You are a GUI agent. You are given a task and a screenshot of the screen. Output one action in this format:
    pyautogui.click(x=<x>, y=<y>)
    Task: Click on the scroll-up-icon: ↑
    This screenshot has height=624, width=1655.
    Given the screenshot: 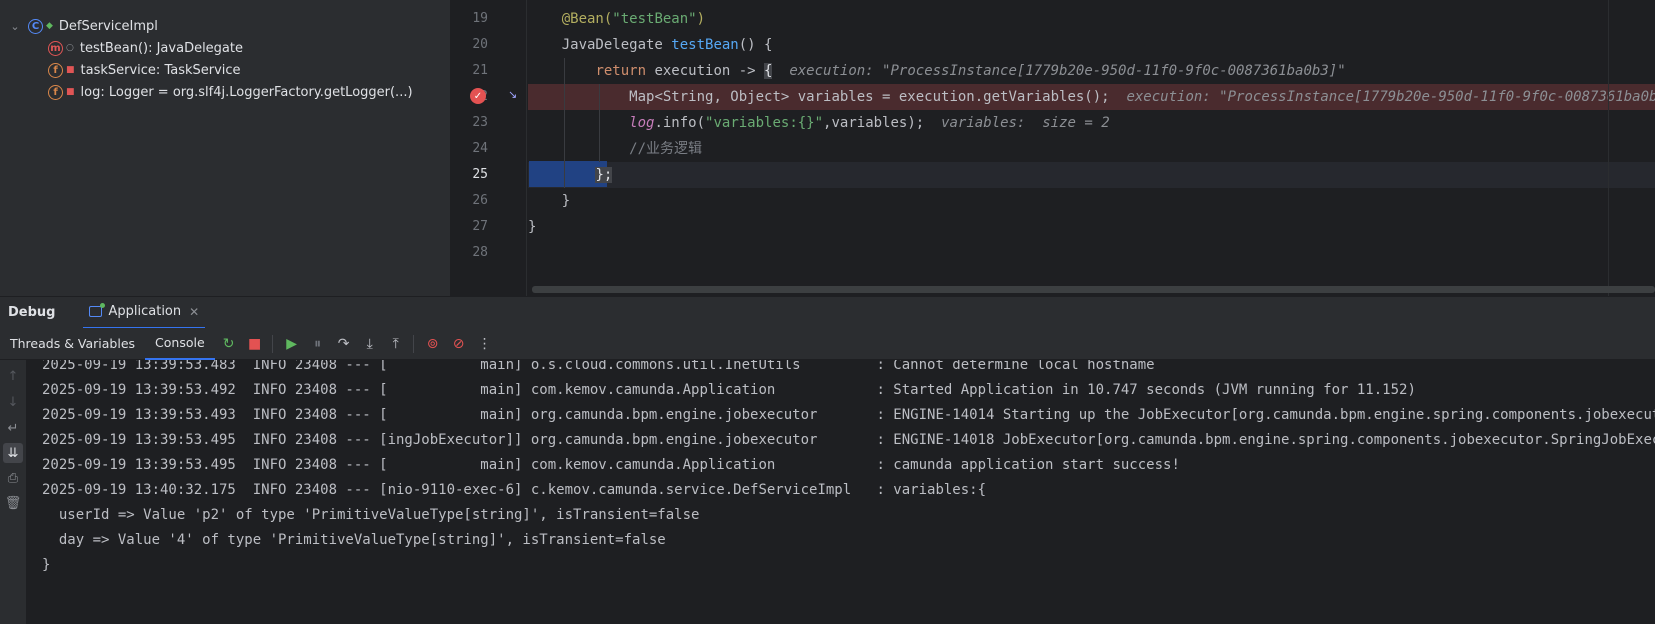 What is the action you would take?
    pyautogui.click(x=13, y=376)
    